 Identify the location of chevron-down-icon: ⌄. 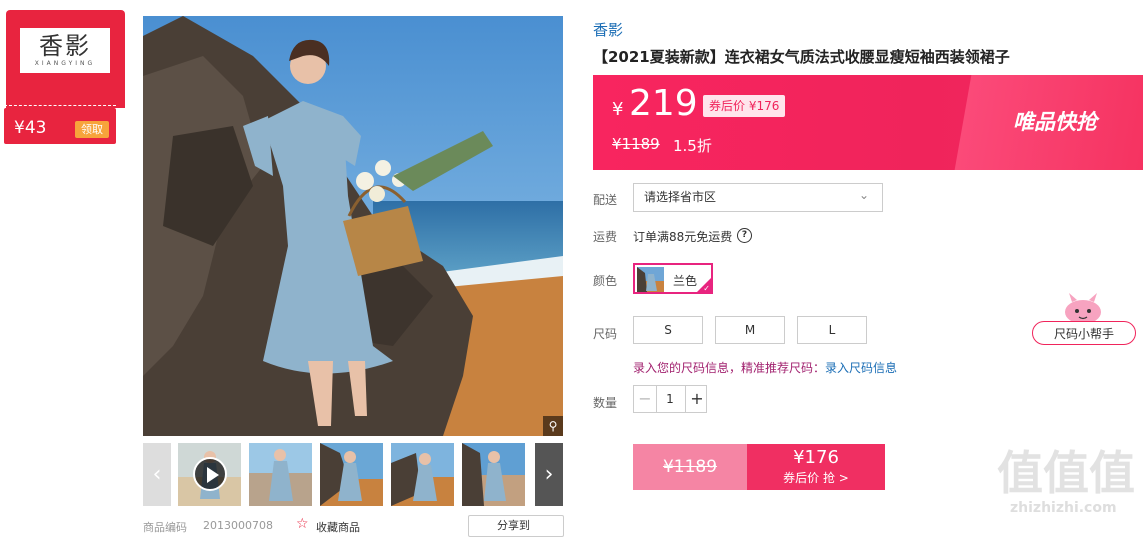
(864, 195).